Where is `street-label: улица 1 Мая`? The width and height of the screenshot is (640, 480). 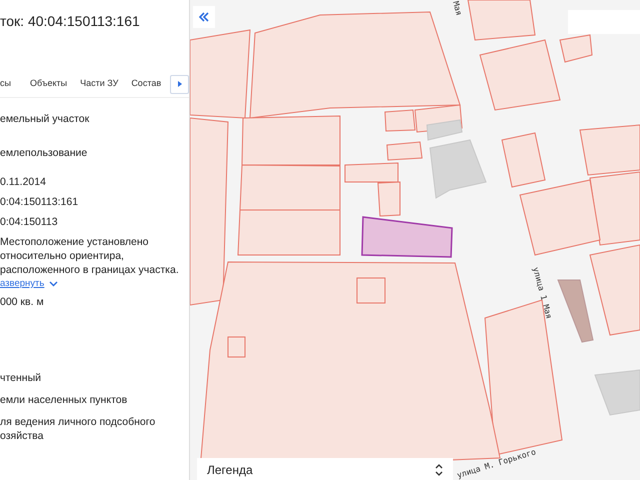 street-label: улица 1 Мая is located at coordinates (542, 293).